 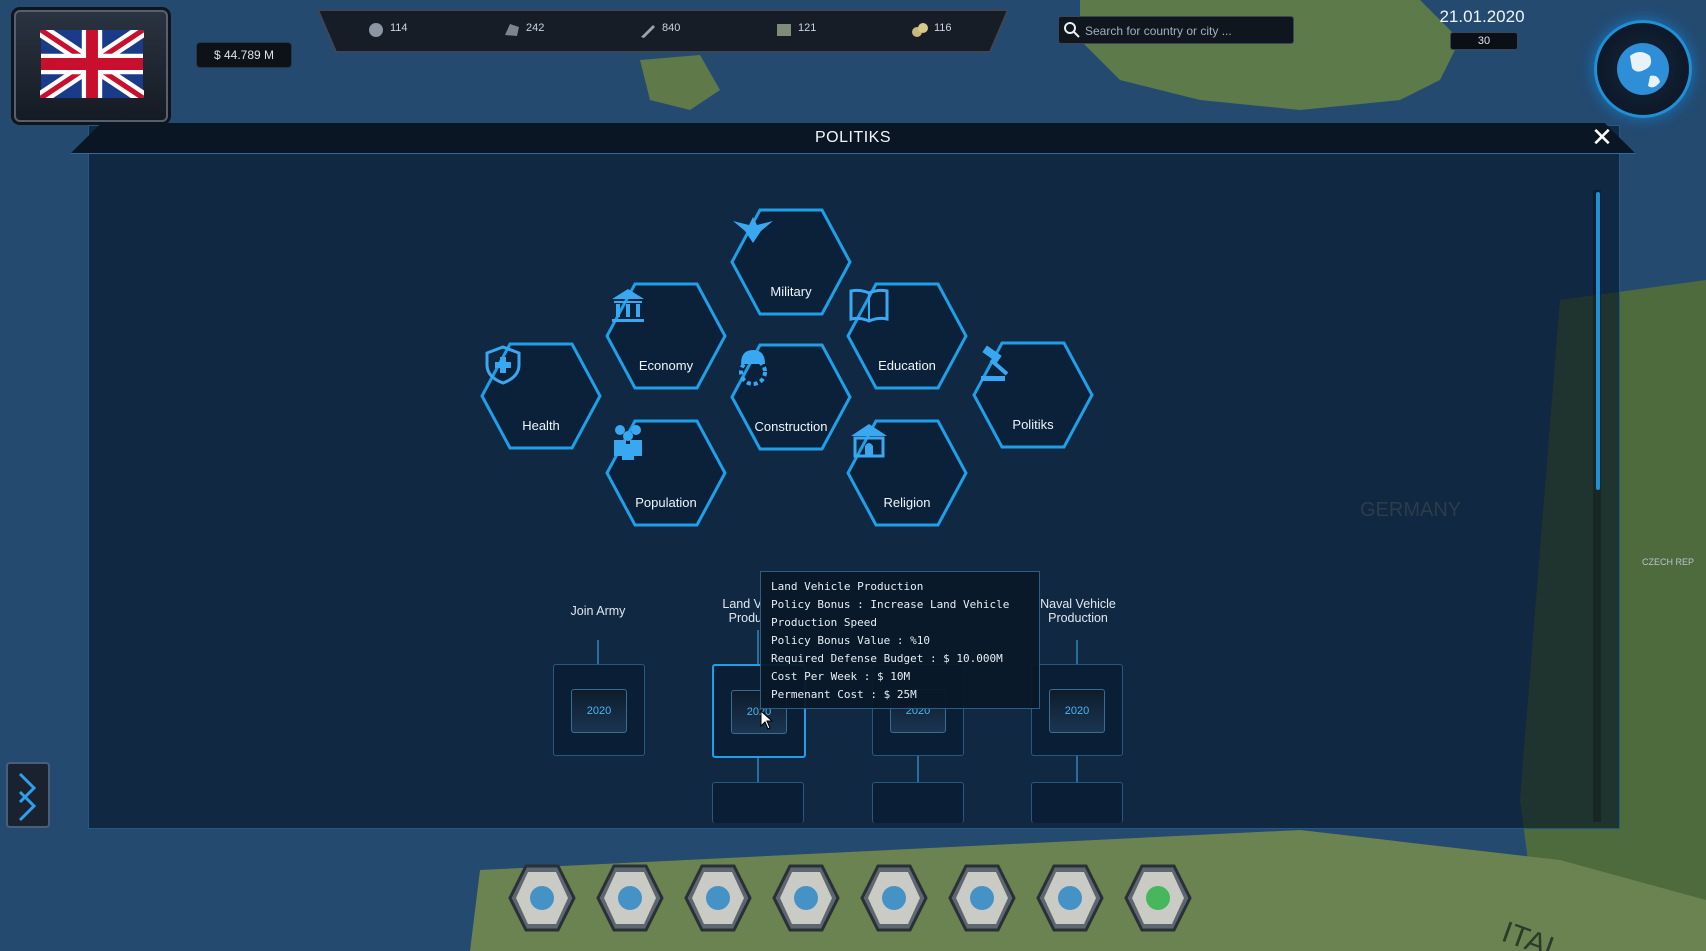 What do you see at coordinates (841, 676) in the screenshot?
I see `tooltip-line: Cost Per Week : $ 10M` at bounding box center [841, 676].